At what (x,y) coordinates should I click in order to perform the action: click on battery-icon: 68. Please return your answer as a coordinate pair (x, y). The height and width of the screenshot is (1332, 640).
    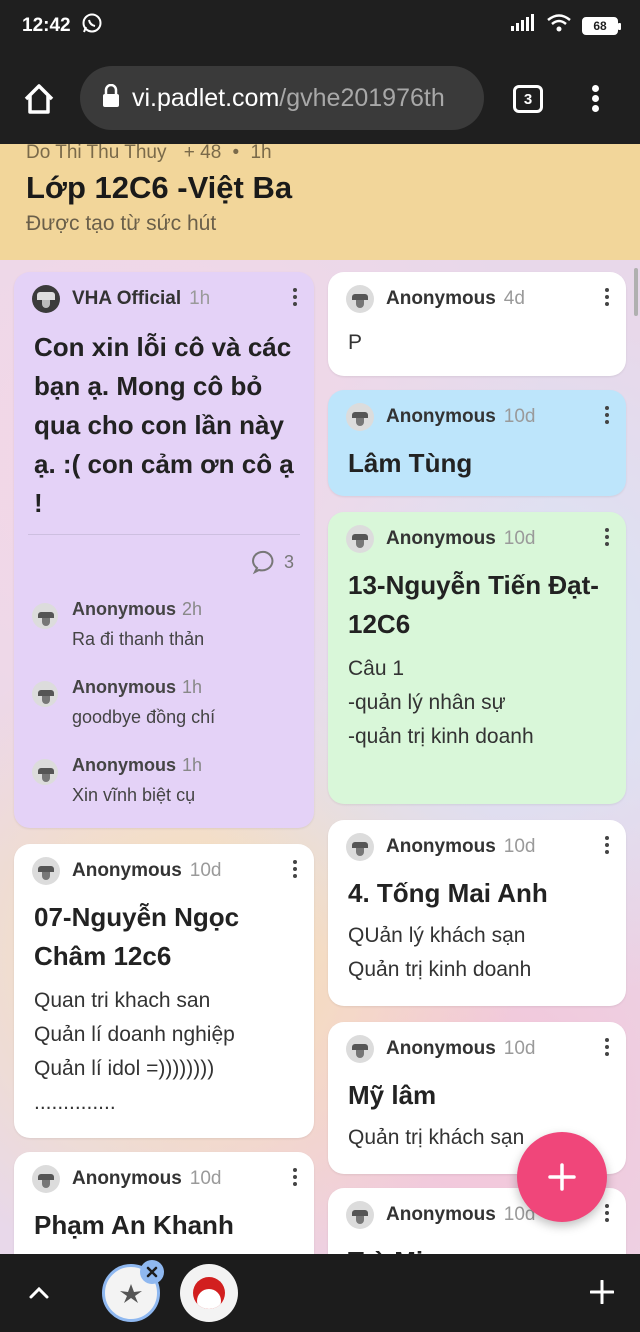
    Looking at the image, I should click on (601, 26).